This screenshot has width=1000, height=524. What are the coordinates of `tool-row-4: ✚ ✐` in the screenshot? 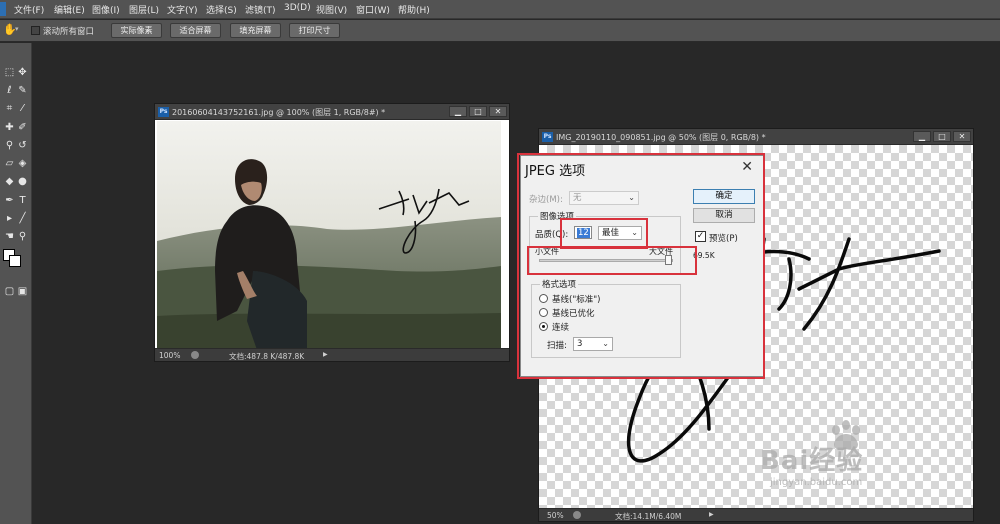 It's located at (16, 128).